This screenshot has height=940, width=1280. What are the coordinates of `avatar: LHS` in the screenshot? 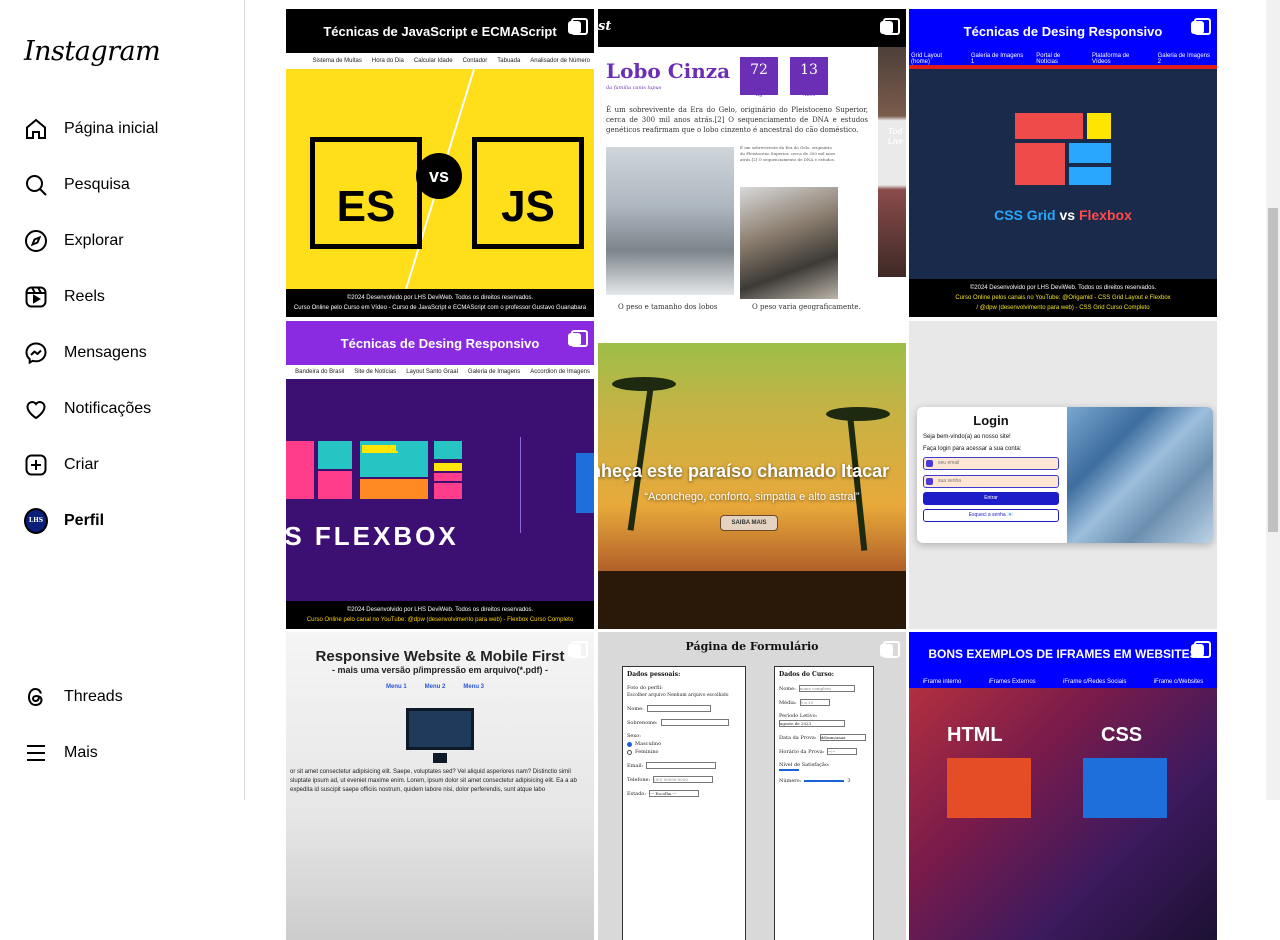 It's located at (36, 521).